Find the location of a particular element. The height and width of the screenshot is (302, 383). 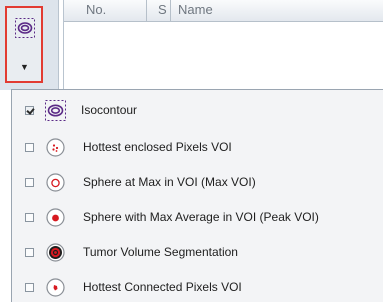

voi-tool-split-button: ▼ is located at coordinates (24, 44).